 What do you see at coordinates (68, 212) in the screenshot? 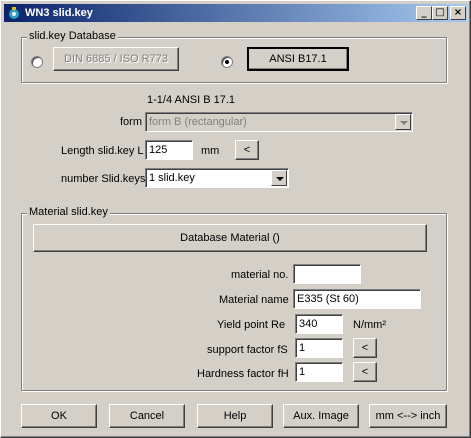
I see `material-group-title: Material slid.key` at bounding box center [68, 212].